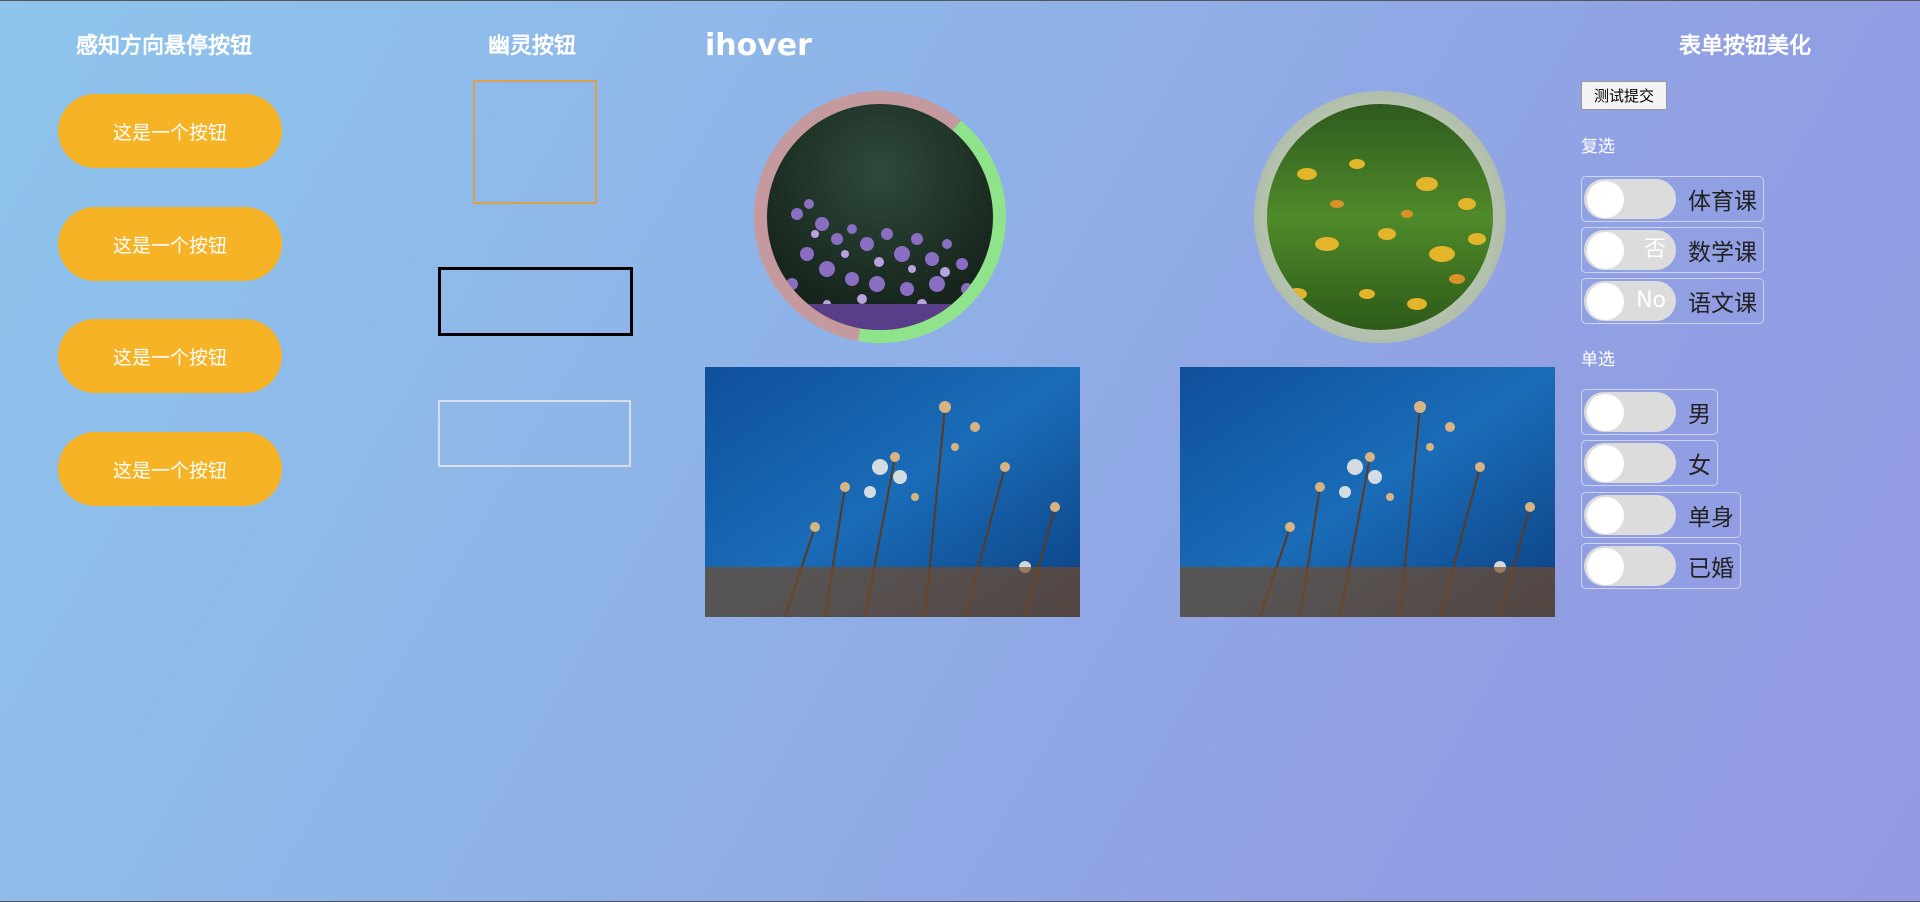 Image resolution: width=1920 pixels, height=902 pixels. Describe the element at coordinates (1651, 300) in the screenshot. I see `toggle-text: No` at that location.